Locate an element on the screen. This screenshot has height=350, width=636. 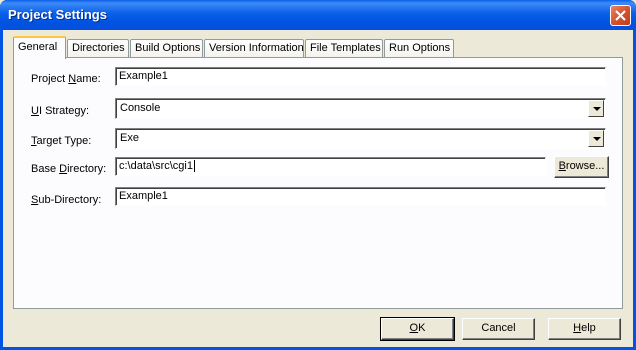
tab-run-options: Run Options is located at coordinates (419, 48).